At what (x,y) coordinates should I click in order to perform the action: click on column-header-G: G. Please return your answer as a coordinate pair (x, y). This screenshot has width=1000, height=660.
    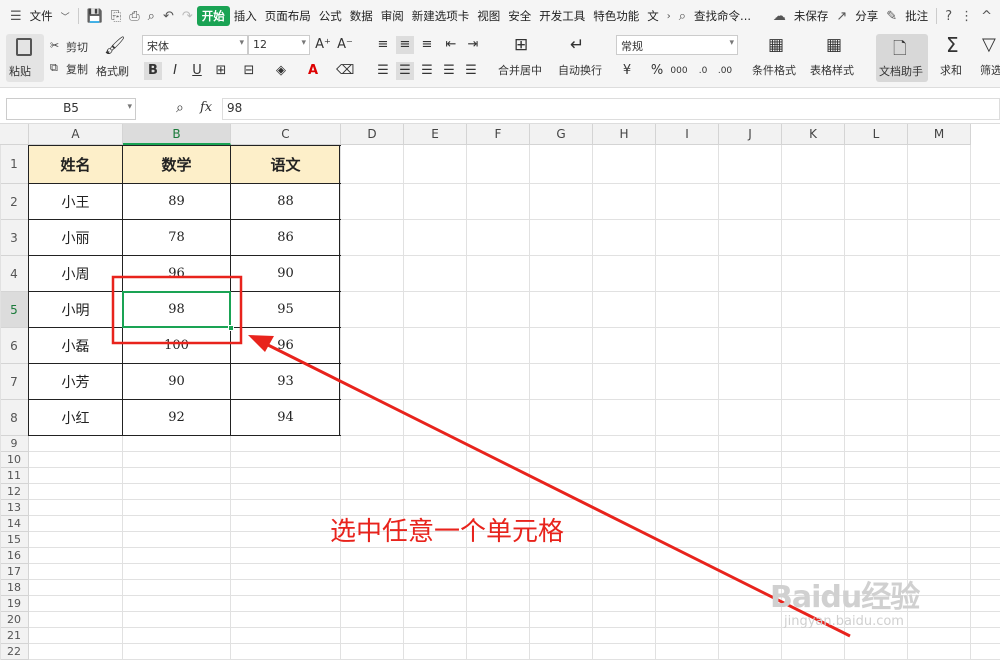
    Looking at the image, I should click on (561, 134).